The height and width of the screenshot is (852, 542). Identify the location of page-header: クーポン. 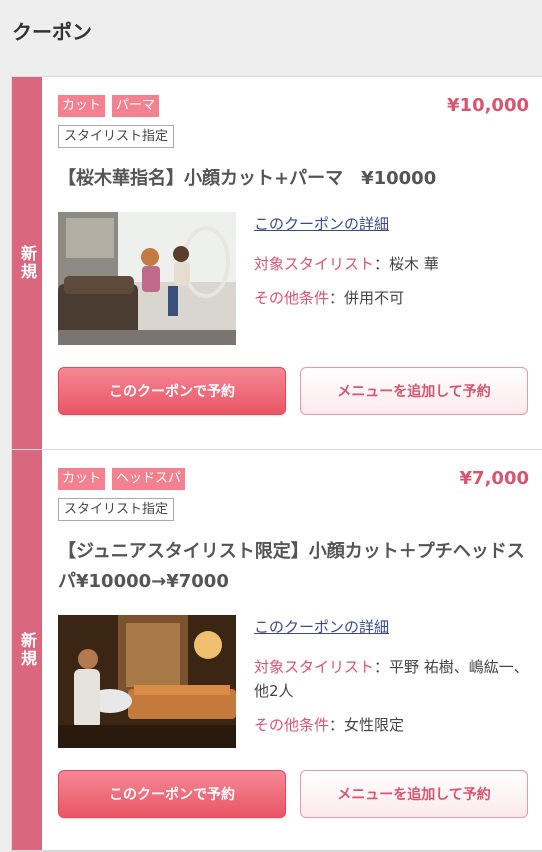
(271, 30).